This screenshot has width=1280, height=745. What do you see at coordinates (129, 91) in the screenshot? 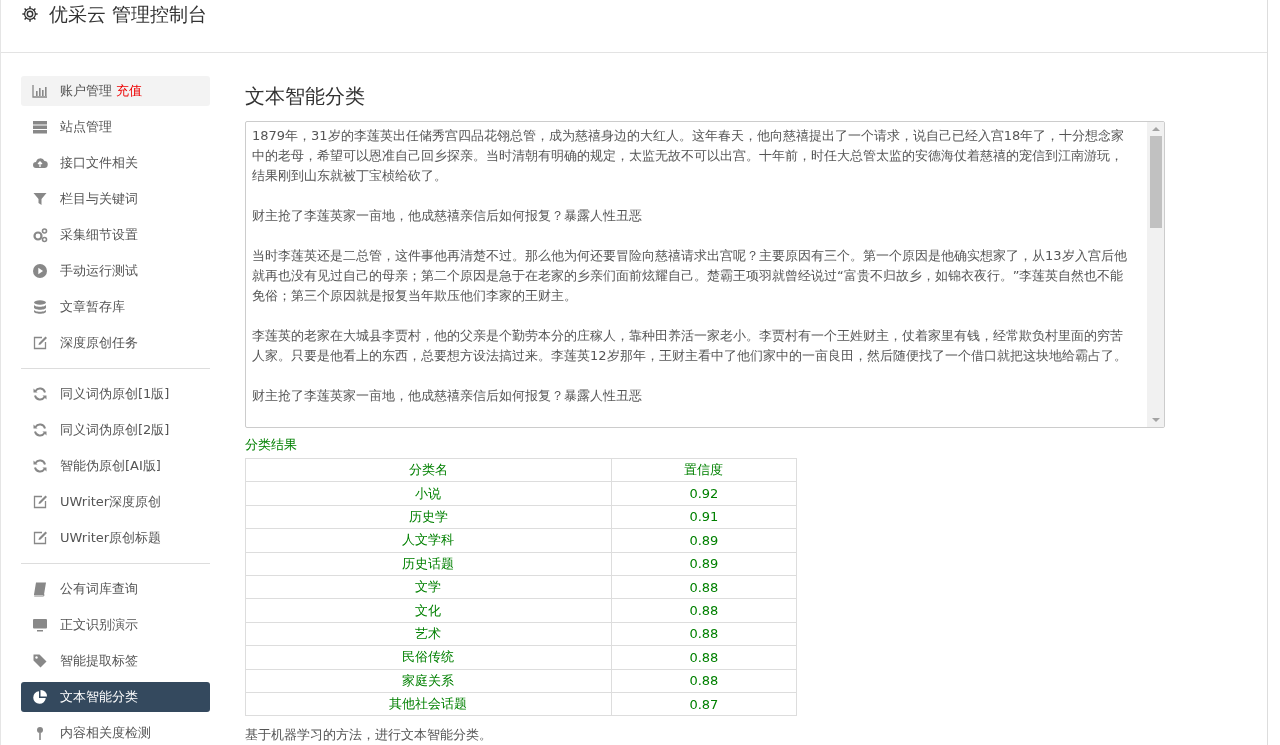
I see `recharge-link: 充值` at bounding box center [129, 91].